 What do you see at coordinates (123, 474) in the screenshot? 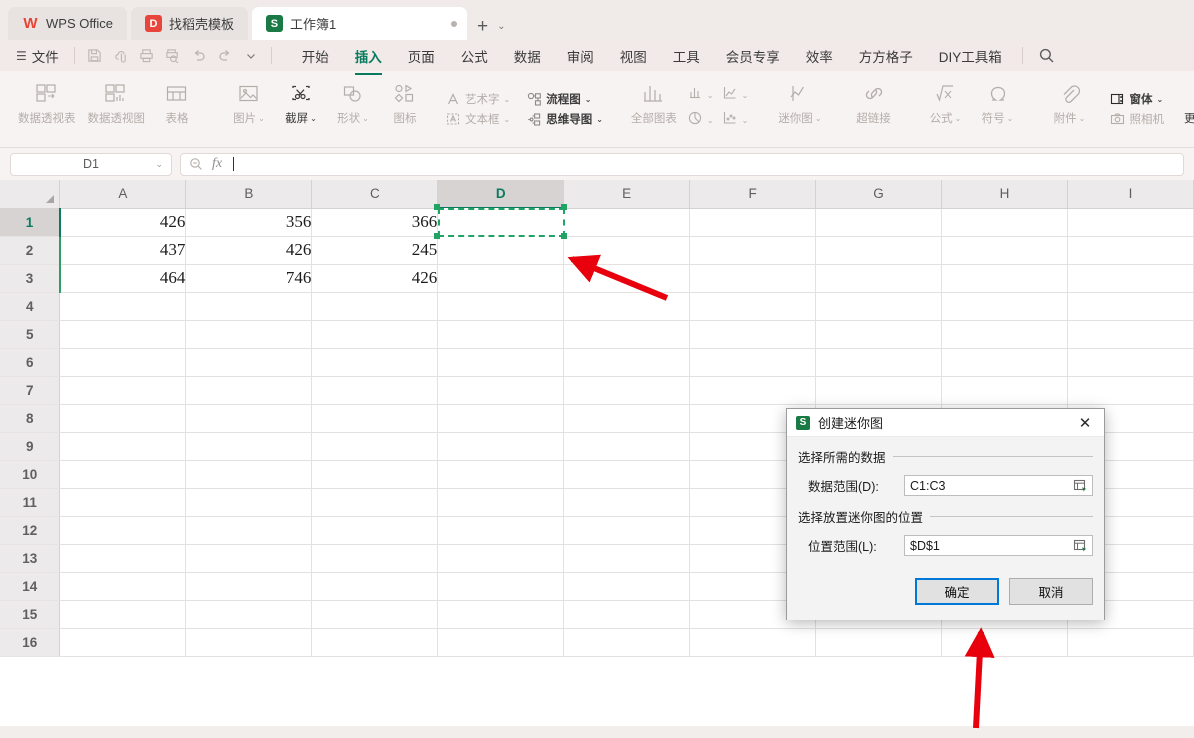
I see `cell-A10` at bounding box center [123, 474].